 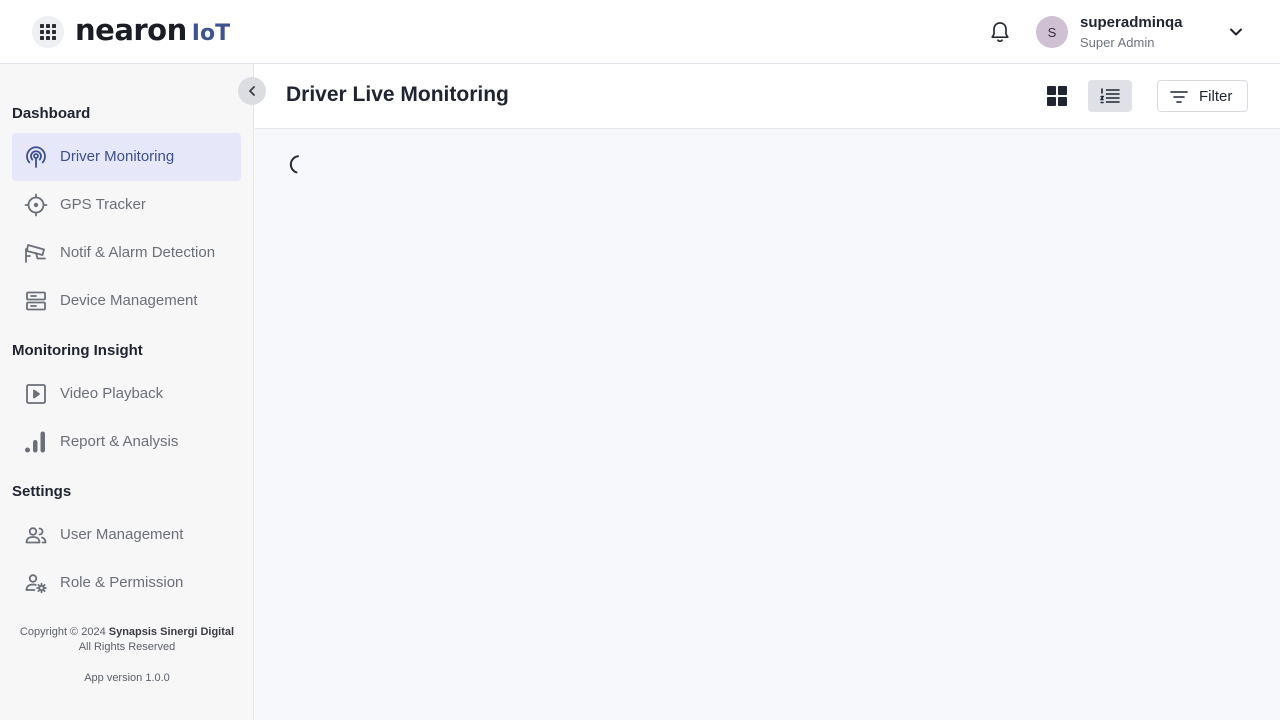 I want to click on user-gear-icon, so click(x=36, y=583).